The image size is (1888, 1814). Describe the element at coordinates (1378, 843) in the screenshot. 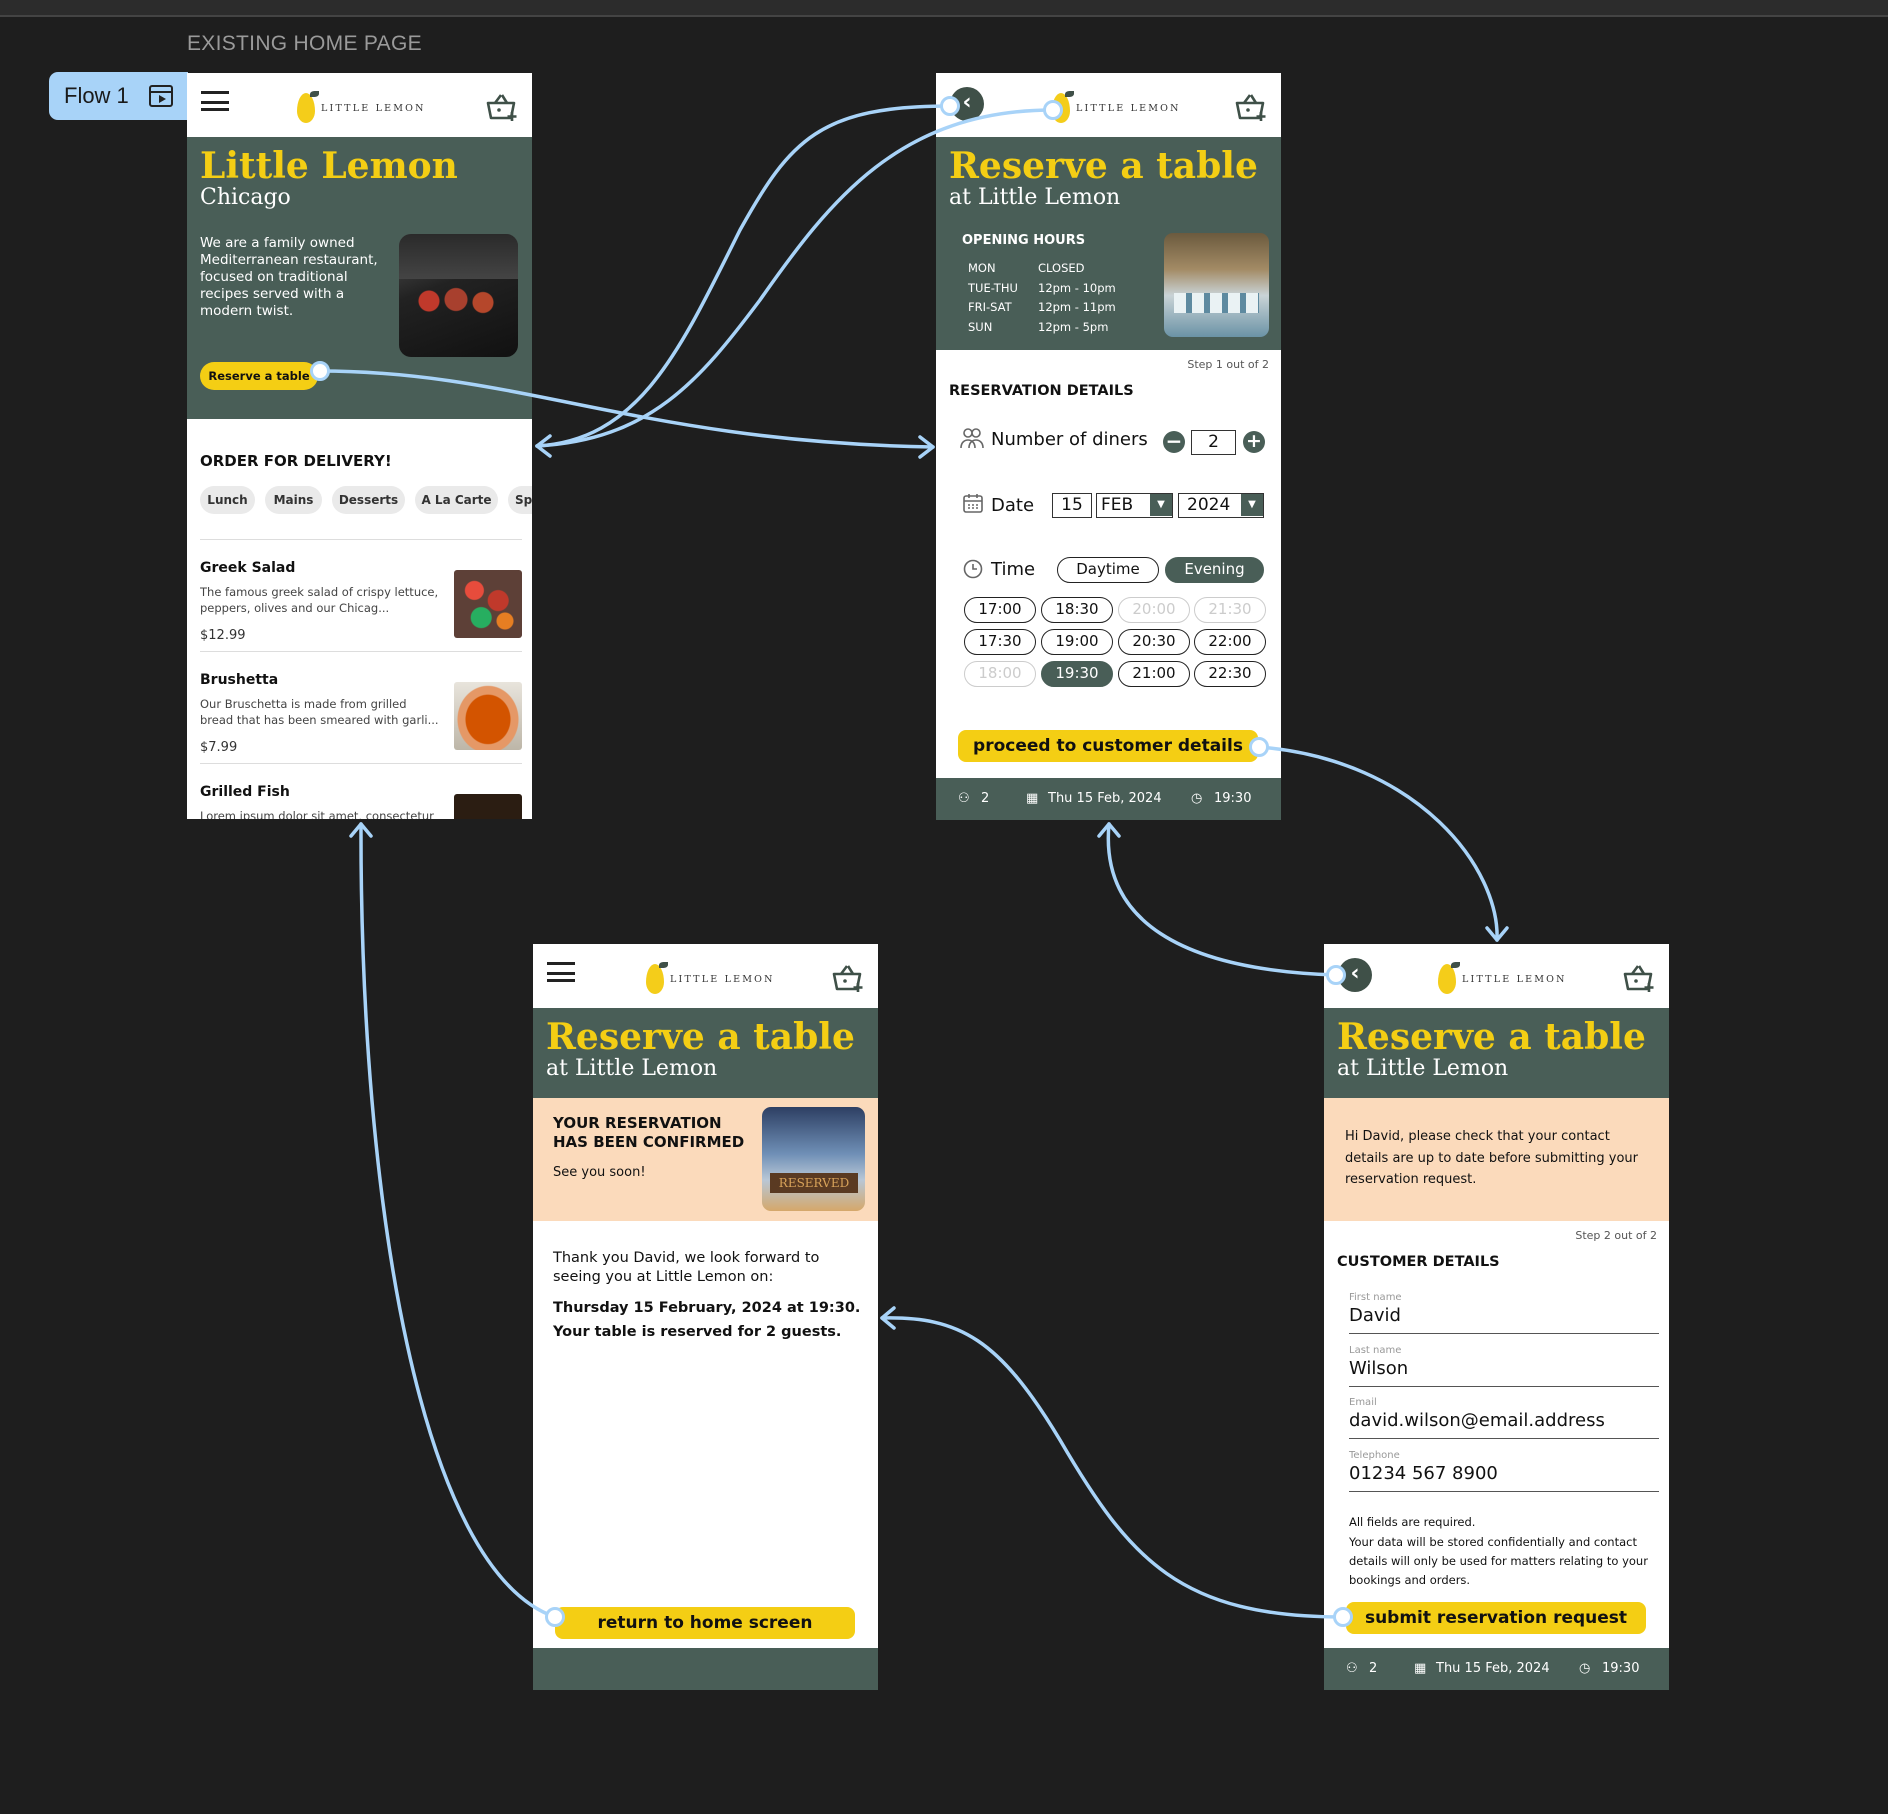

I see `link-step1-to-step2` at that location.